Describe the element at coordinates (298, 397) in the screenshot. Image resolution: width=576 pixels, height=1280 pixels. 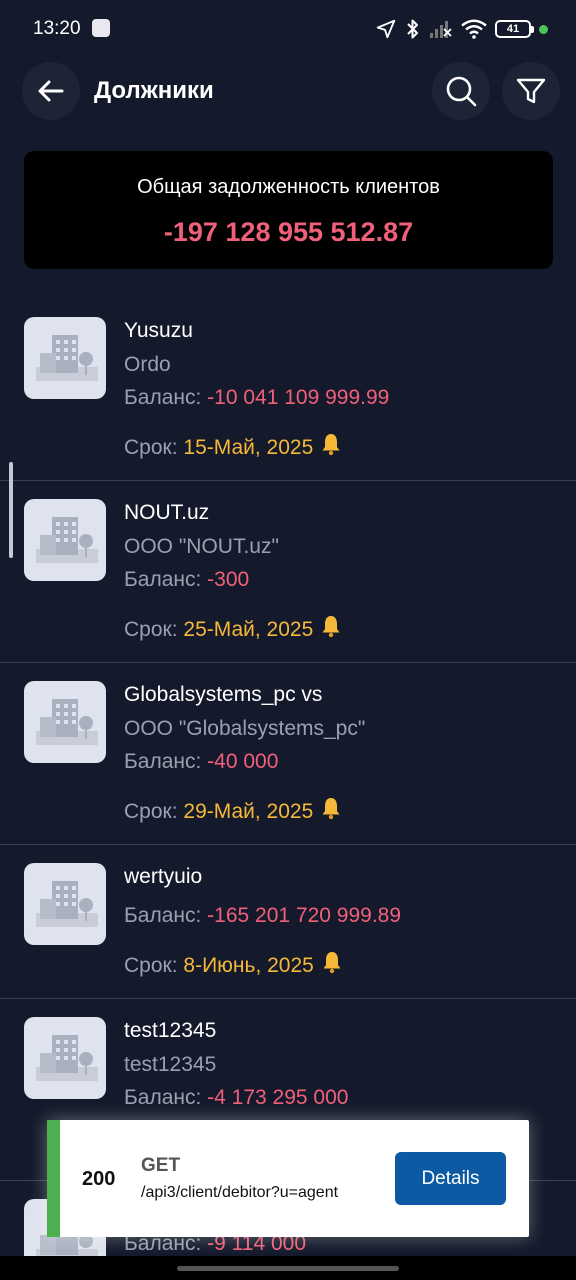
I see `balance-value: -10 041 109 999.99` at that location.